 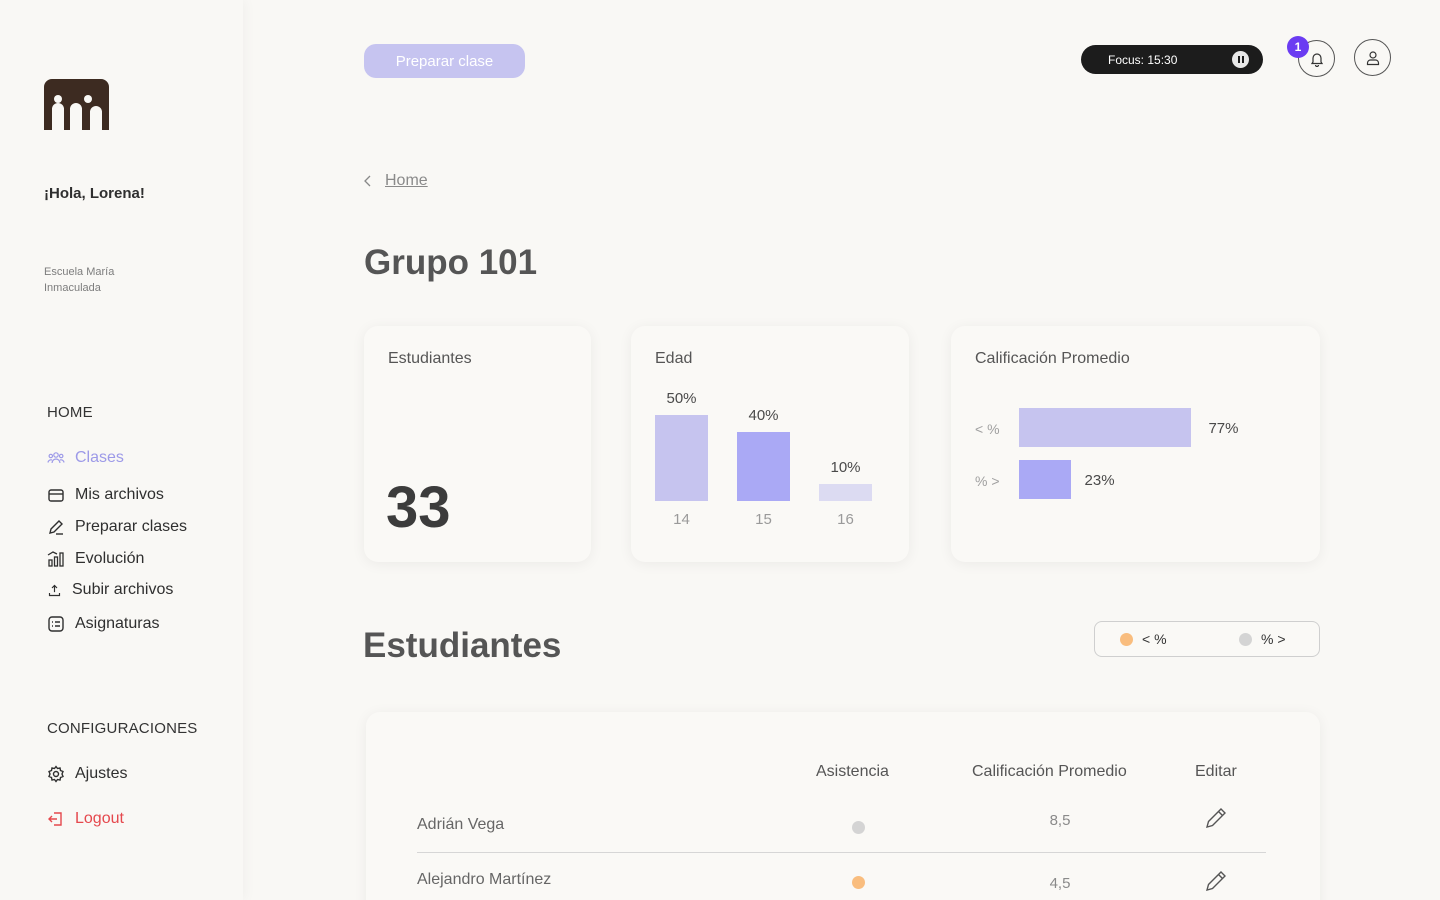 I want to click on age-chart-card: Edad 50% 14 40% 15 10% 16, so click(x=770, y=444).